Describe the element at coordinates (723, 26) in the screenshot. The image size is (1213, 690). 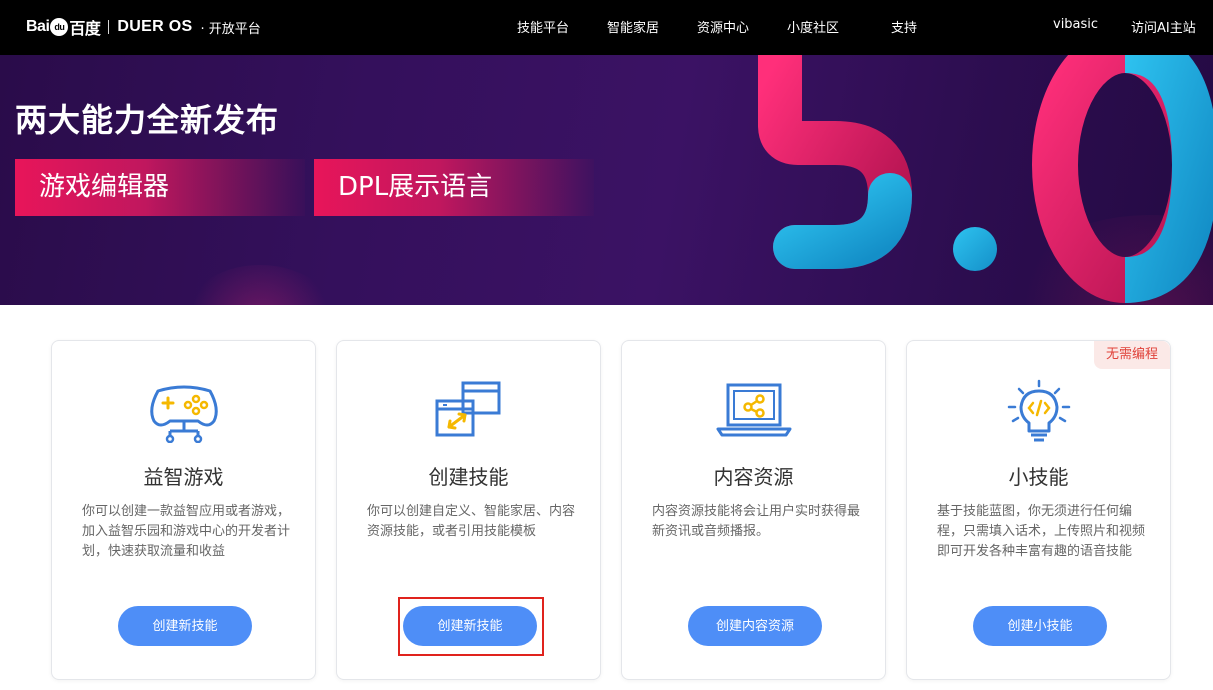
I see `nav-resource-center: 资源中心` at that location.